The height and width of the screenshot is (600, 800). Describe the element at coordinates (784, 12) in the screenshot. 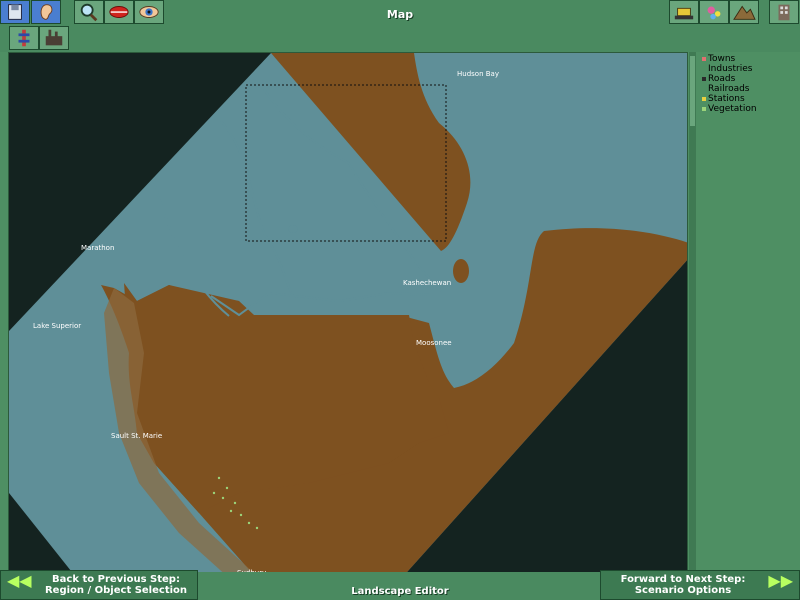

I see `building-icon` at that location.